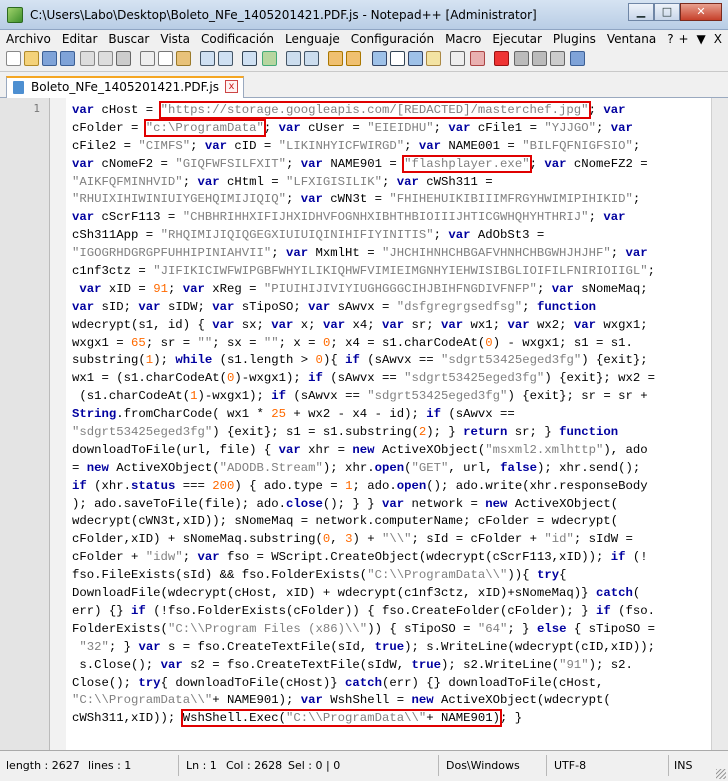  What do you see at coordinates (577, 58) in the screenshot?
I see `save-macro-icon` at bounding box center [577, 58].